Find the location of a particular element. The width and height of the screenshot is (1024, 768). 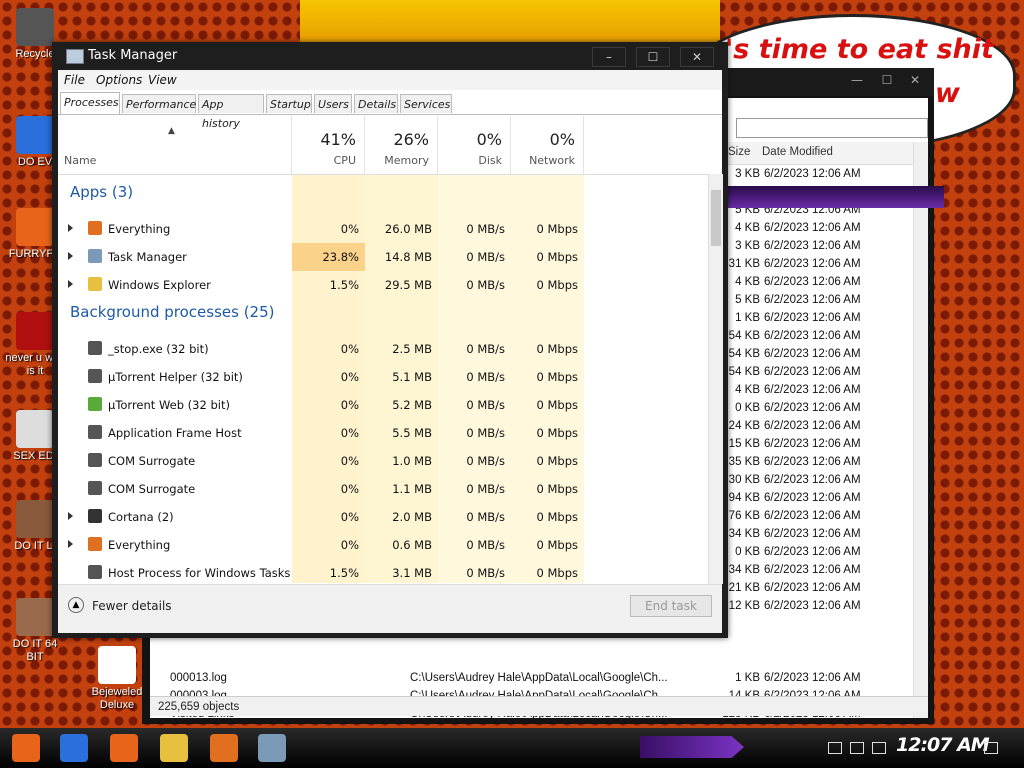

start-icon is located at coordinates (26, 748).